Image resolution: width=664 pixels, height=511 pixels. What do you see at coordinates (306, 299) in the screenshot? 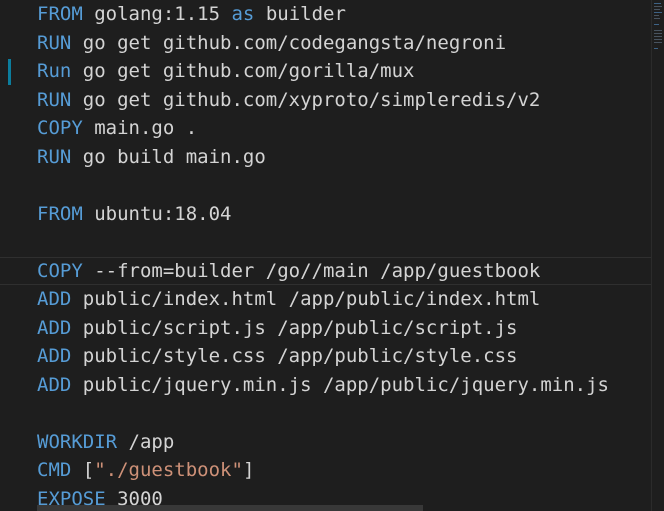
I see `code-text: public/index.html /app/public/index.html` at bounding box center [306, 299].